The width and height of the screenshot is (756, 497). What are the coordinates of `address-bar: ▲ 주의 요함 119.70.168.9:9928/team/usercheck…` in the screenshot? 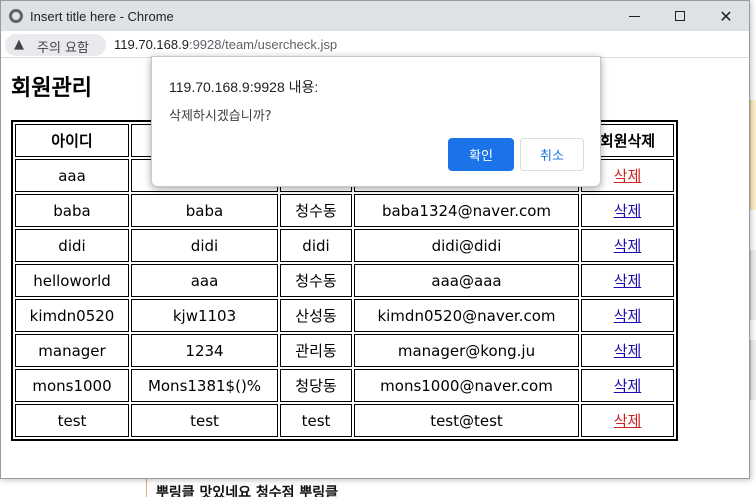 It's located at (375, 44).